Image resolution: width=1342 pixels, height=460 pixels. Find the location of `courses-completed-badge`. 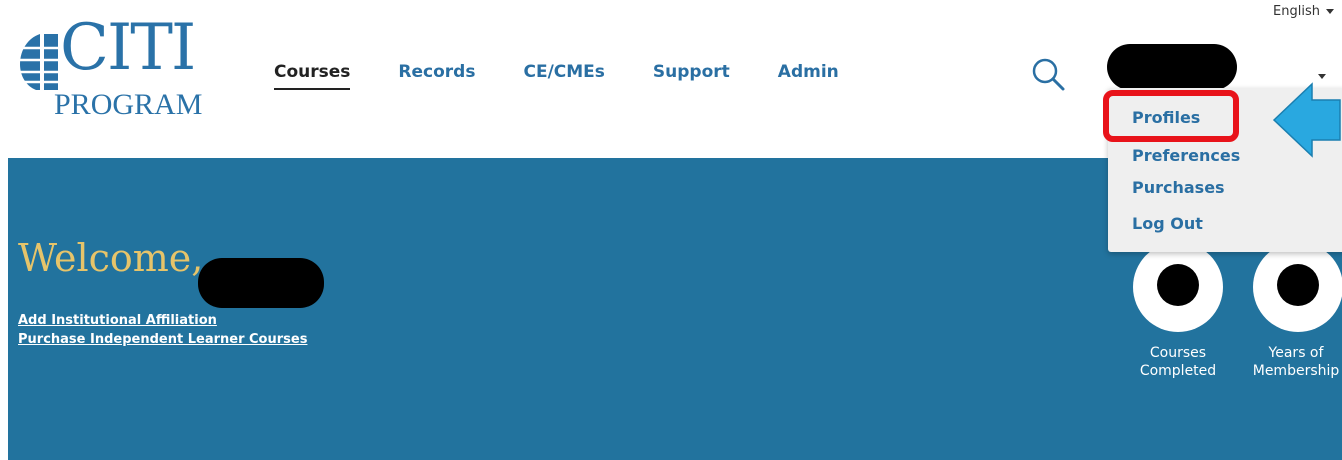

courses-completed-badge is located at coordinates (1178, 287).